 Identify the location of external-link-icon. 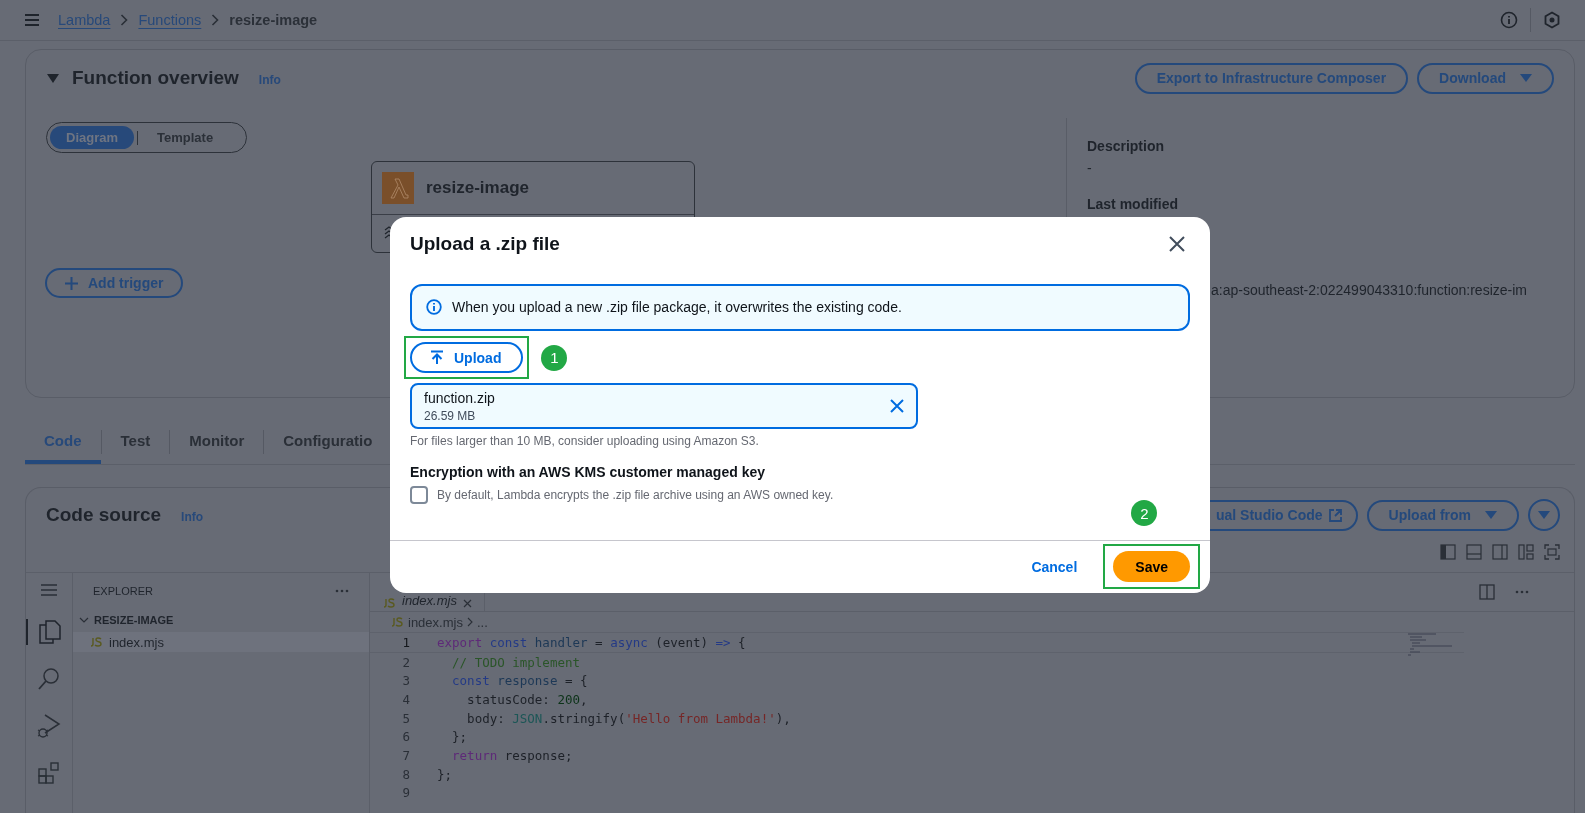
(1335, 515).